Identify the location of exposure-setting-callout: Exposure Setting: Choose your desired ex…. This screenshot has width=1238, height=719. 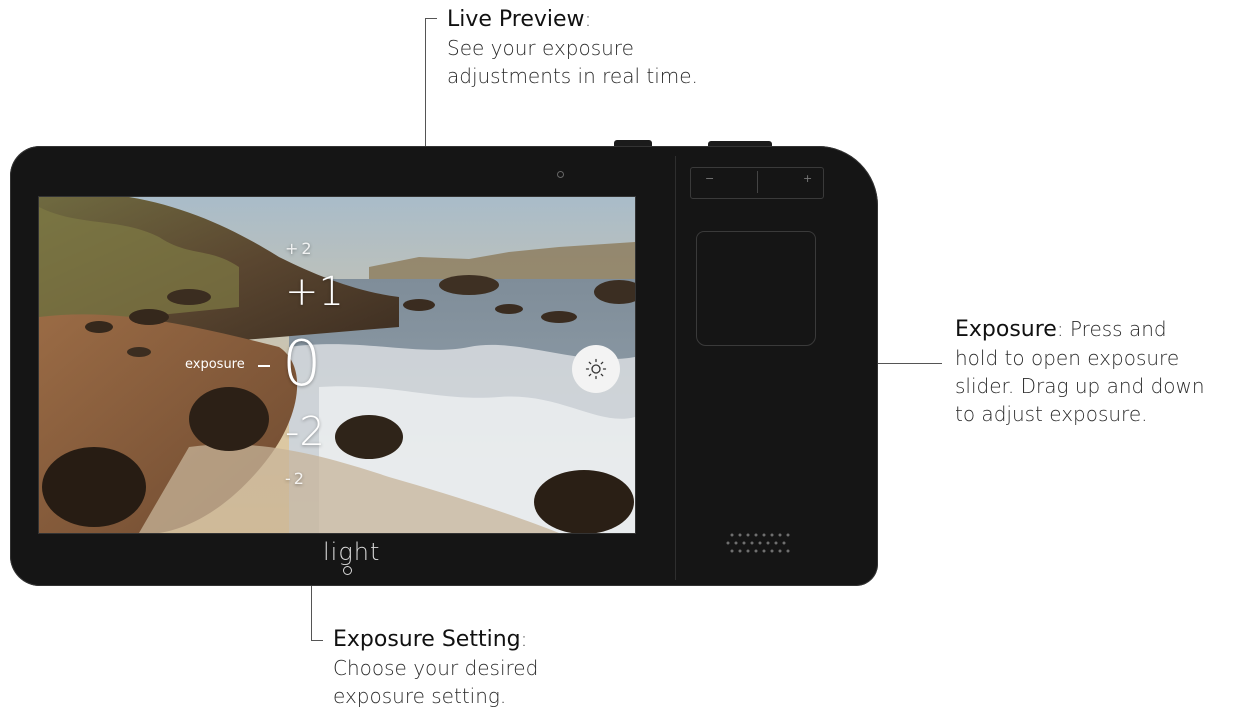
(435, 667).